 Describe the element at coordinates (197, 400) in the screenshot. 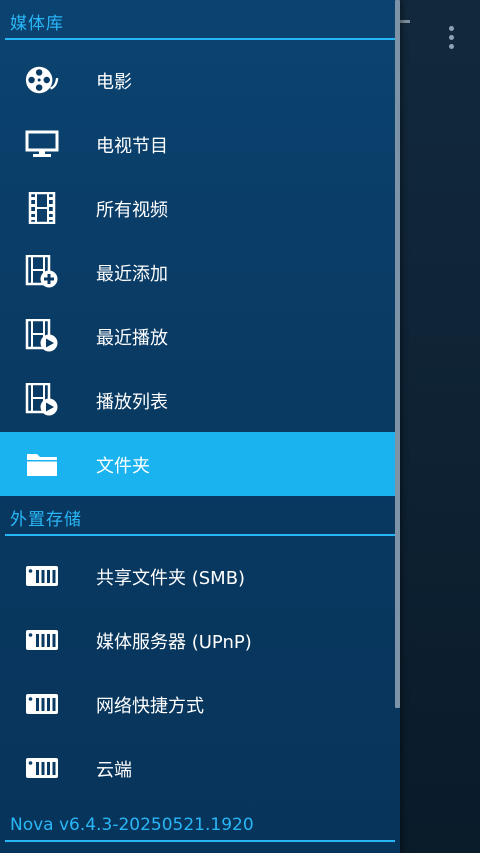

I see `drawer-item-playlists: 播放列表` at that location.